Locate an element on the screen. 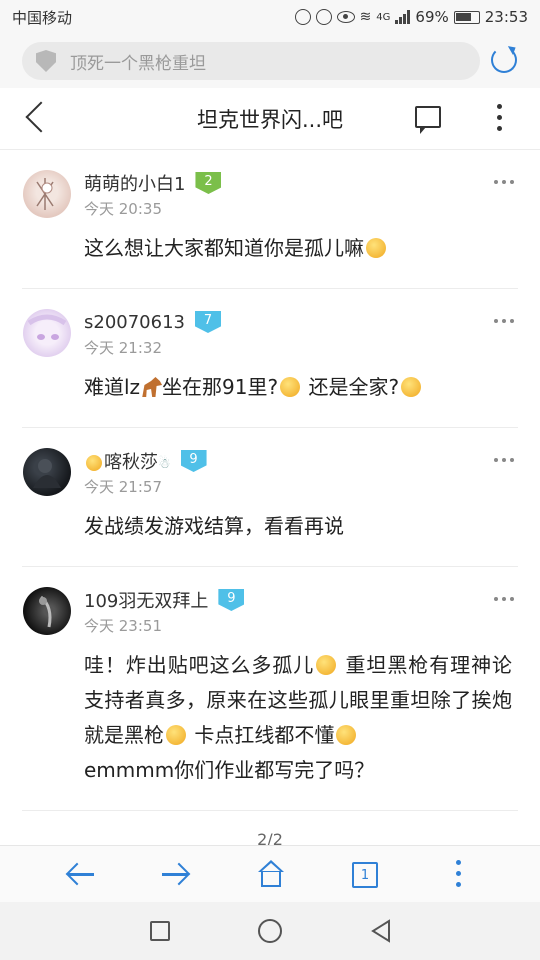  browser-toolbar: 顶死一个黑枪重坦 is located at coordinates (270, 61).